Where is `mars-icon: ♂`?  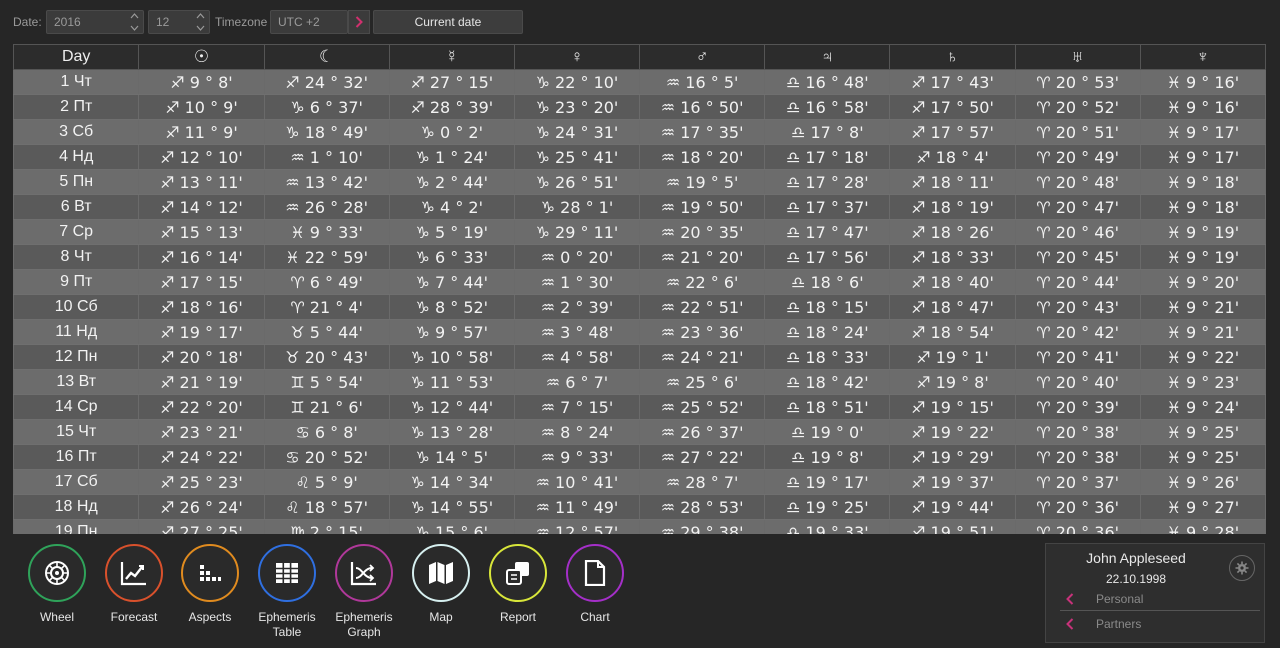
mars-icon: ♂ is located at coordinates (702, 57).